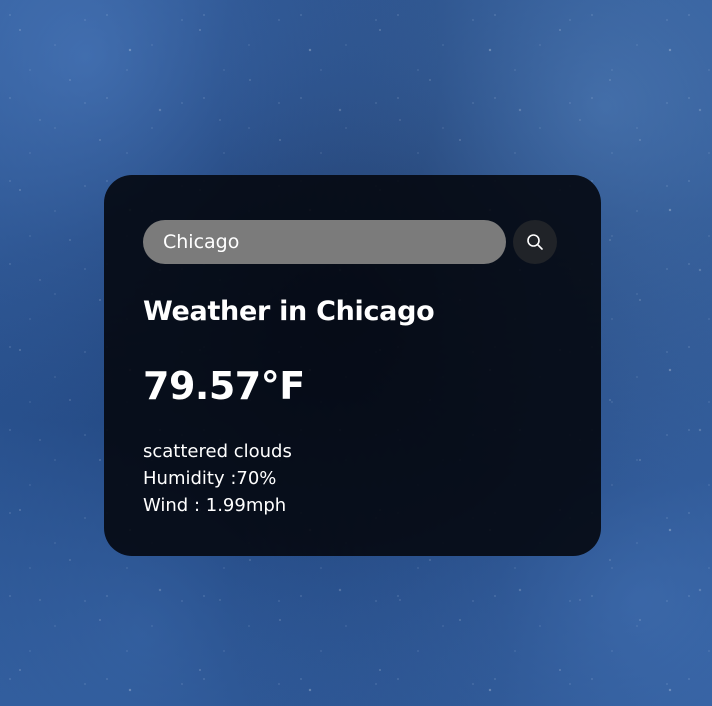 The image size is (712, 706). I want to click on search-icon, so click(535, 242).